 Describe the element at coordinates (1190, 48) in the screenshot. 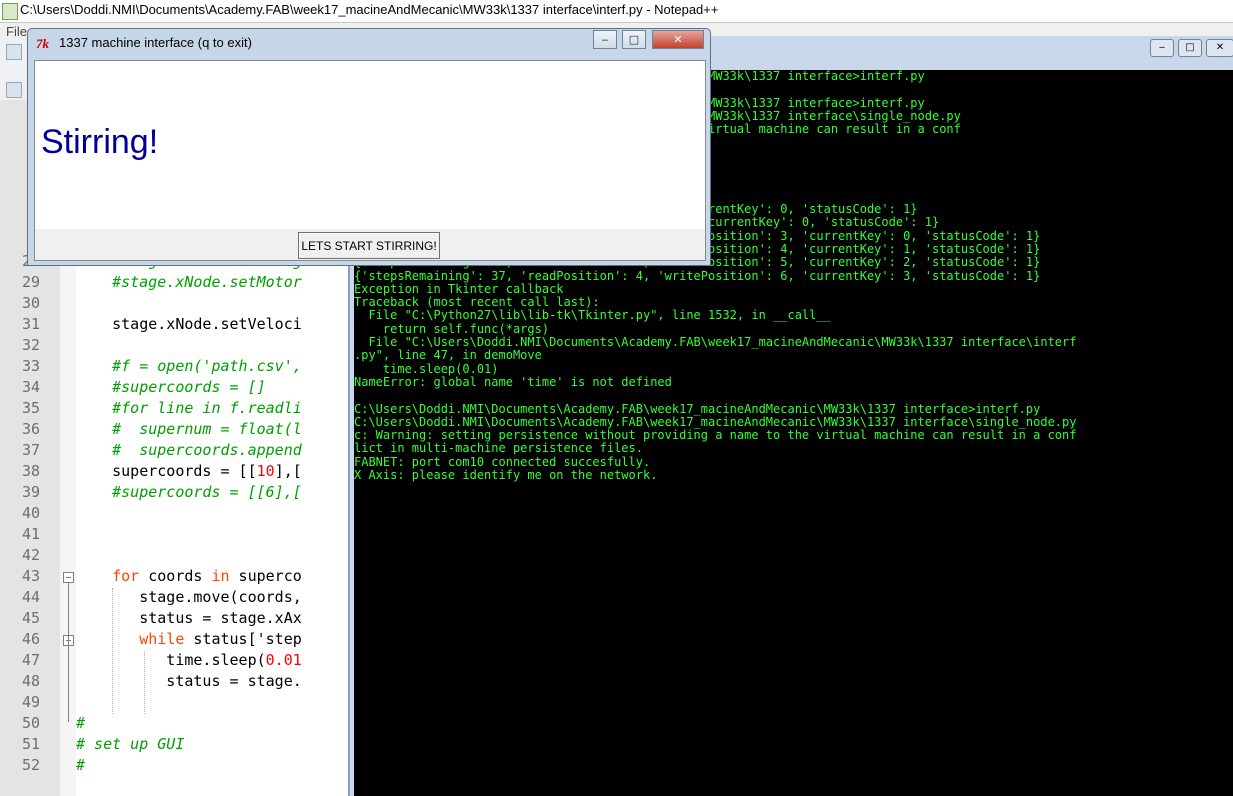

I see `console-maximize-button: □` at that location.